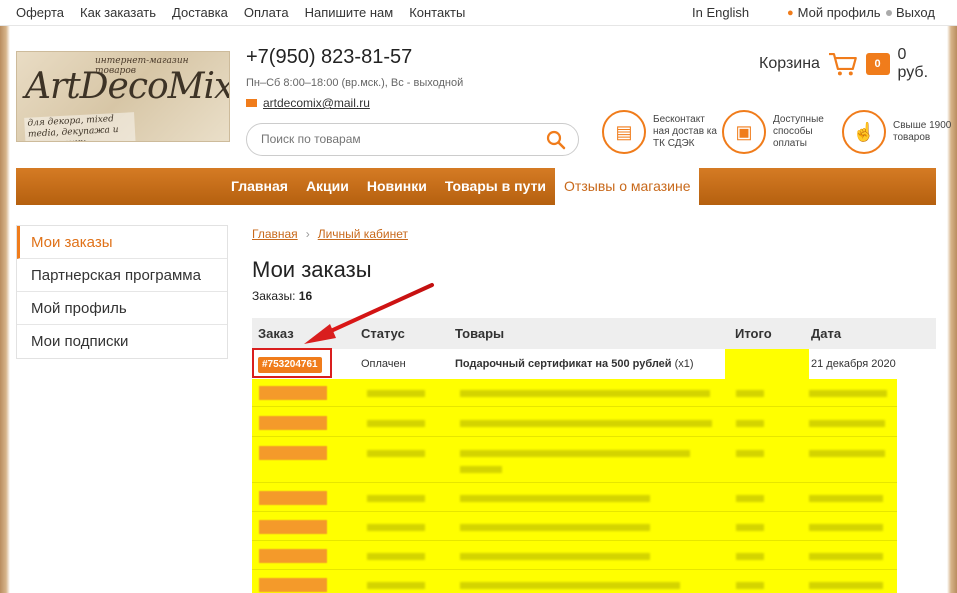  What do you see at coordinates (122, 341) in the screenshot?
I see `sidebar-item-subscriptions: Мои подписки` at bounding box center [122, 341].